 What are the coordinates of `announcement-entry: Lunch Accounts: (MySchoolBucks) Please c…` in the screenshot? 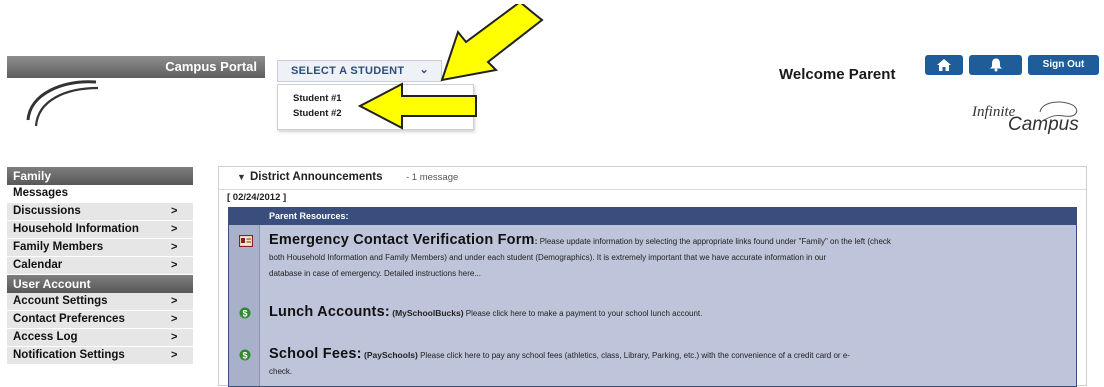 It's located at (665, 313).